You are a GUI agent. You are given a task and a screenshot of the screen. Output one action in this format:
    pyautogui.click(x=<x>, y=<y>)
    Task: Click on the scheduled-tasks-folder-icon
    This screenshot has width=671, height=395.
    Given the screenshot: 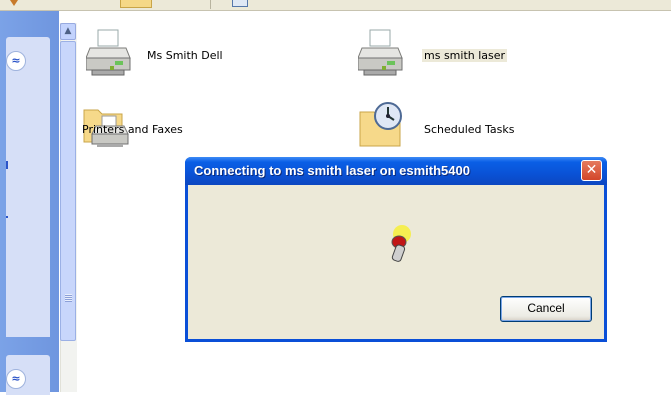 What is the action you would take?
    pyautogui.click(x=380, y=124)
    